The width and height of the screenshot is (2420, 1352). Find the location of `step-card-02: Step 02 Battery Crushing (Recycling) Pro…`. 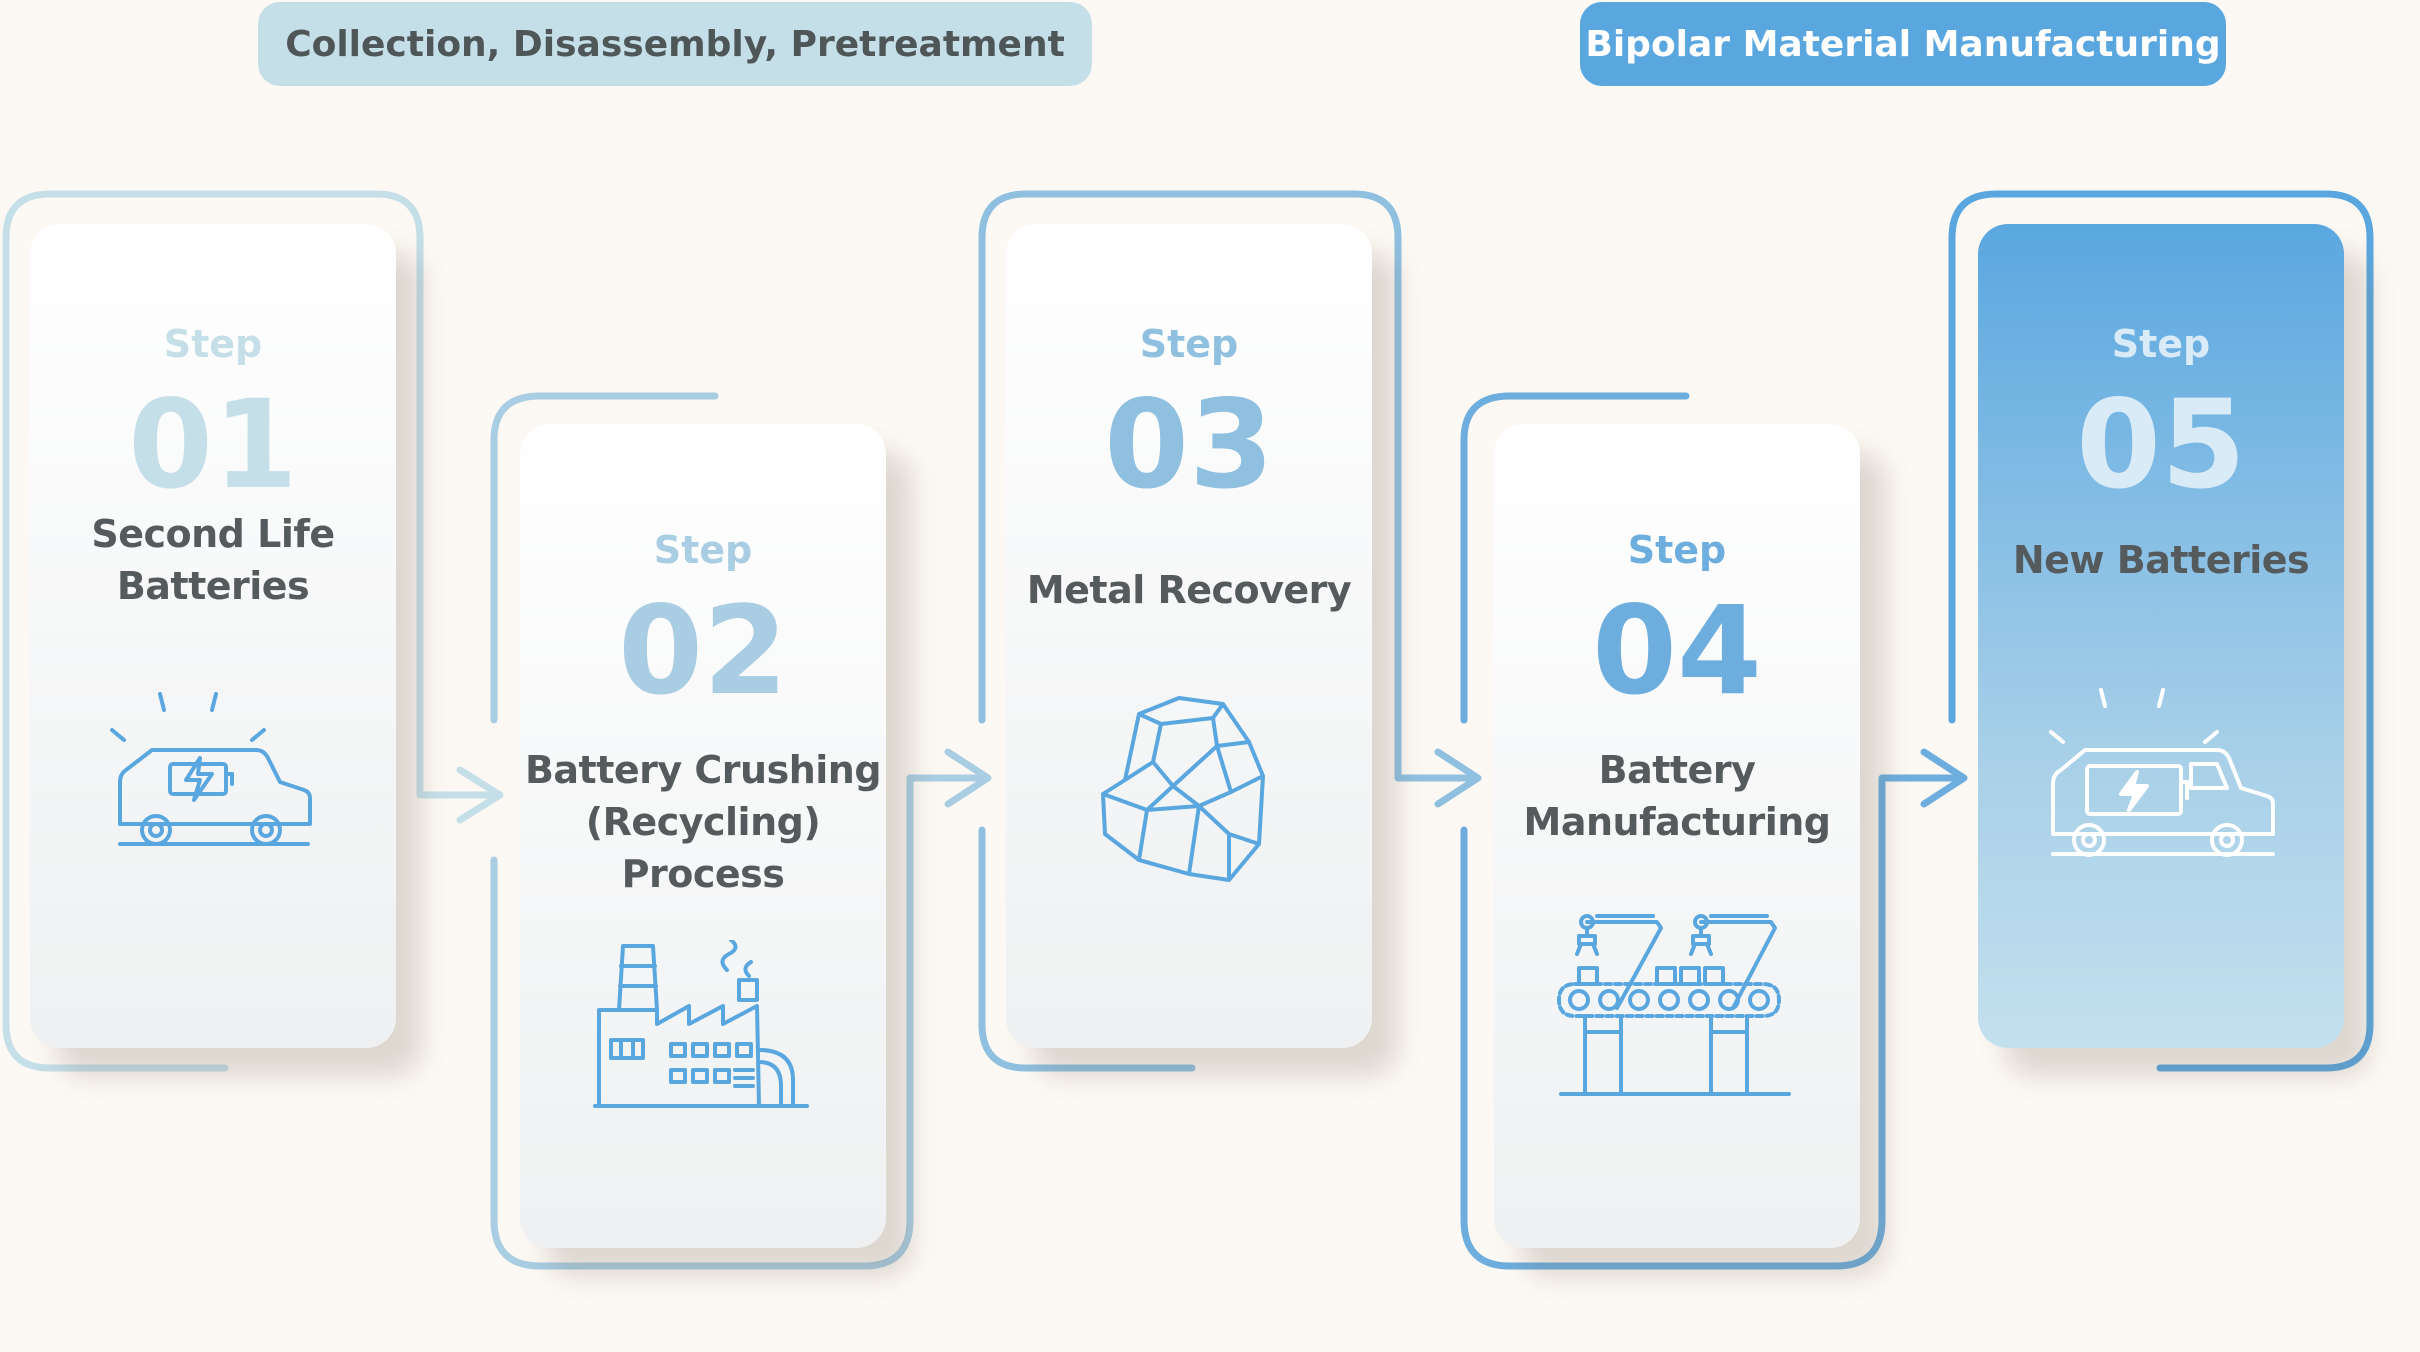

step-card-02: Step 02 Battery Crushing (Recycling) Pro… is located at coordinates (703, 836).